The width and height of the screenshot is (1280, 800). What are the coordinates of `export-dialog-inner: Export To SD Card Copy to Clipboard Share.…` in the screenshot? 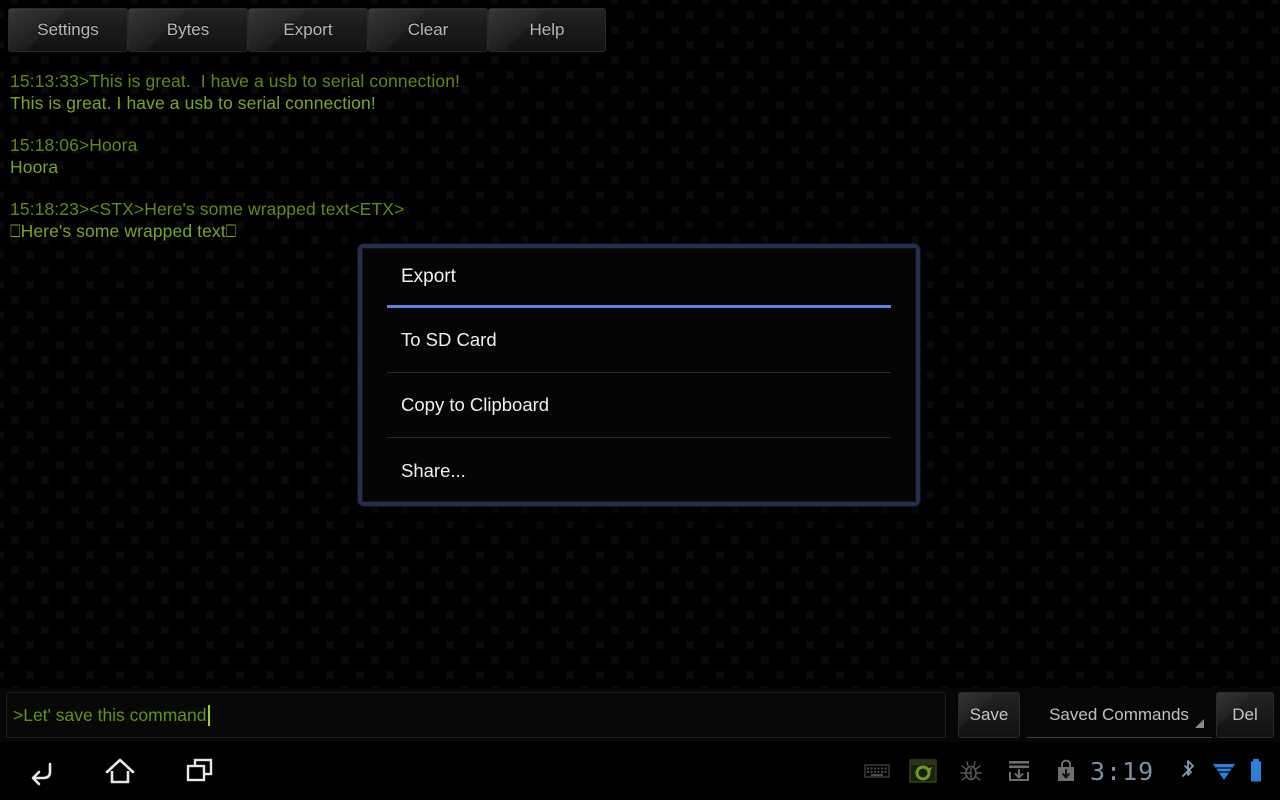 It's located at (639, 375).